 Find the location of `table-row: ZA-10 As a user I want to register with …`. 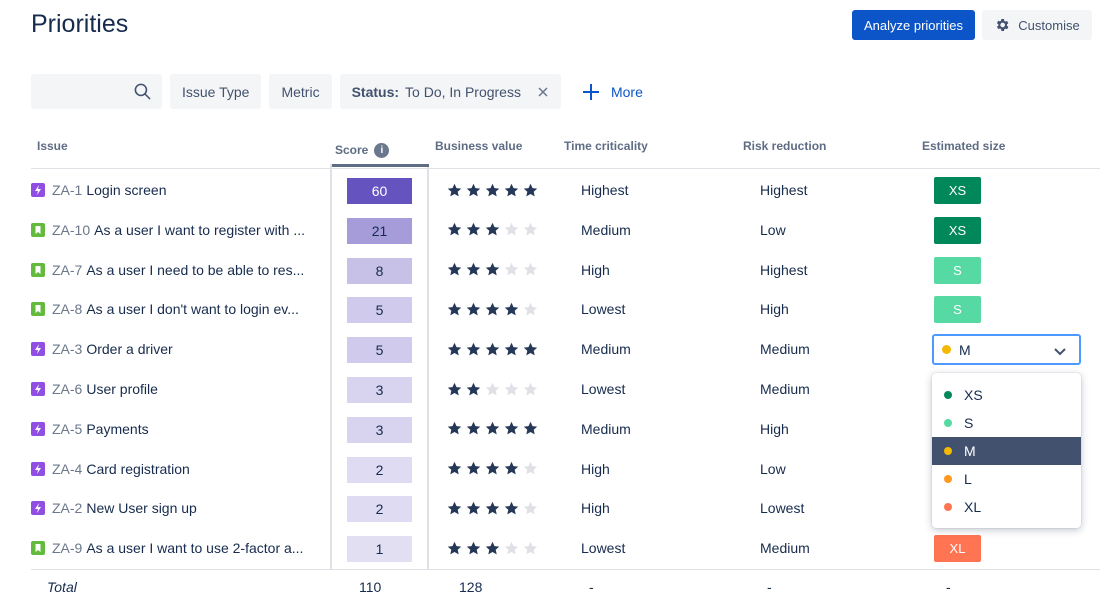

table-row: ZA-10 As a user I want to register with … is located at coordinates (565, 230).